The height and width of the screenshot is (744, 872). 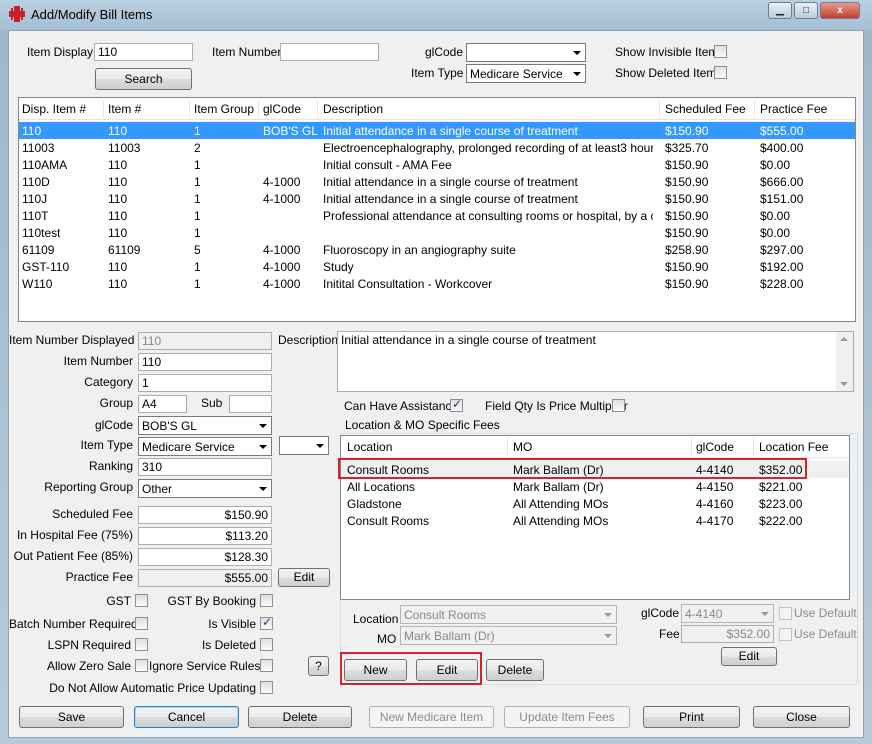 What do you see at coordinates (840, 10) in the screenshot?
I see `close-window-button: x` at bounding box center [840, 10].